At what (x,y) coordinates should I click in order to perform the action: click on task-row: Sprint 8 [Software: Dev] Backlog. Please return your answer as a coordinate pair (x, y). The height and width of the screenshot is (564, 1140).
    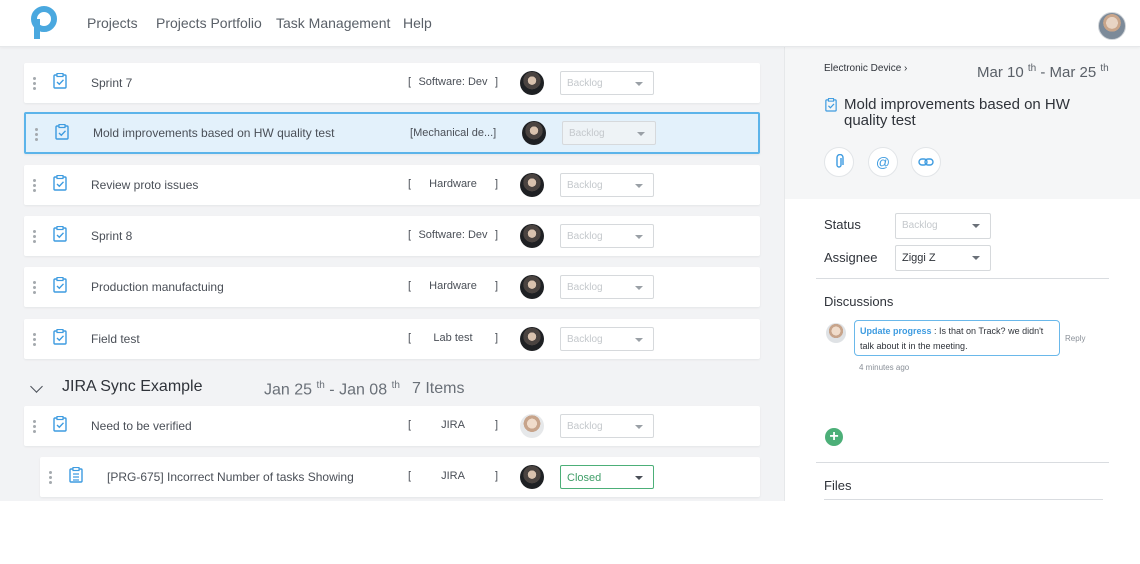
    Looking at the image, I should click on (392, 236).